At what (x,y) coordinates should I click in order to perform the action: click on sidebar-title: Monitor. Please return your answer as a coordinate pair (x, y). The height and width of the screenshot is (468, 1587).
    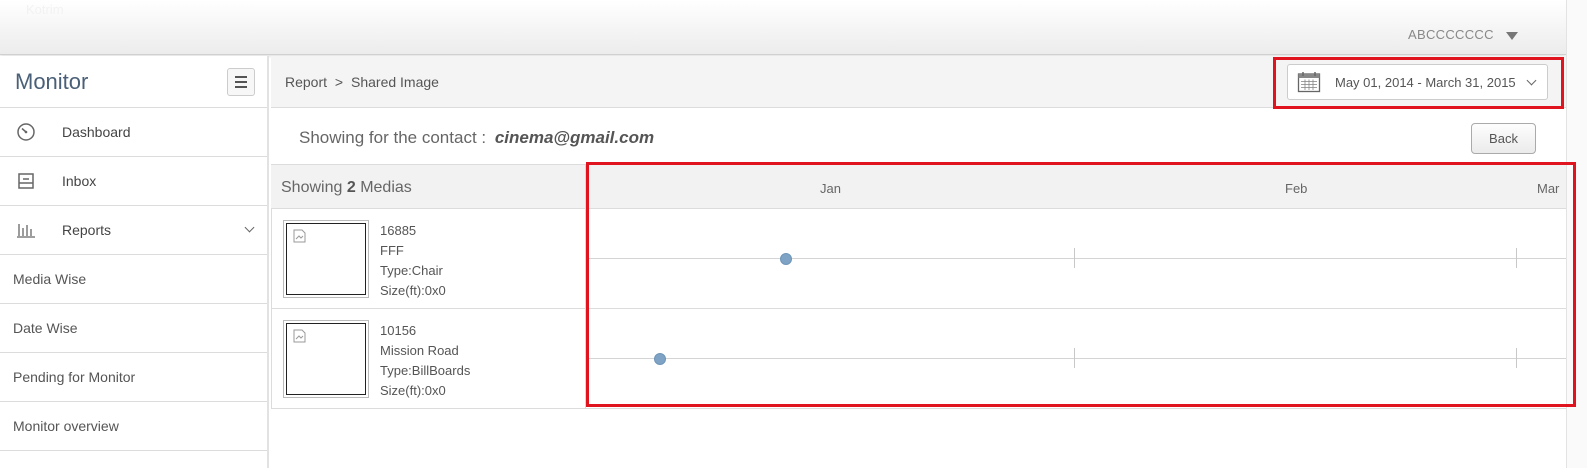
    Looking at the image, I should click on (52, 81).